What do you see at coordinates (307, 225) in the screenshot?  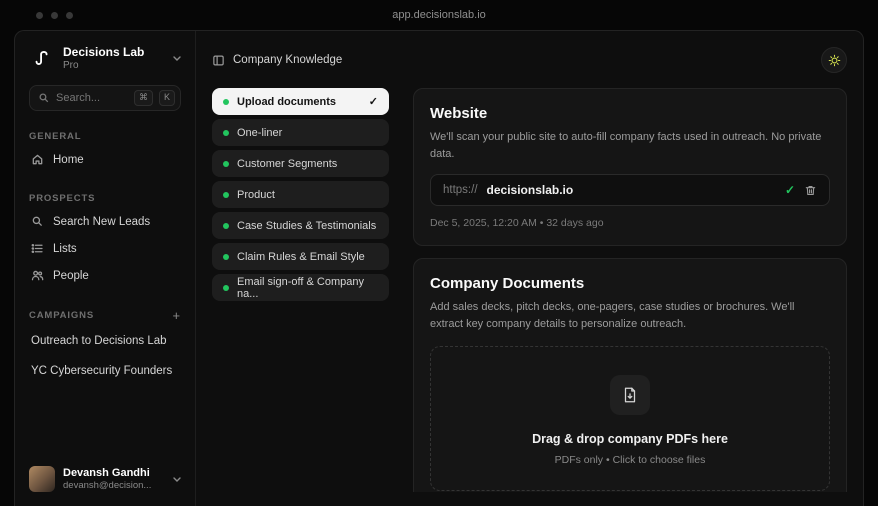 I see `step-label: Case Studies & Testimonials` at bounding box center [307, 225].